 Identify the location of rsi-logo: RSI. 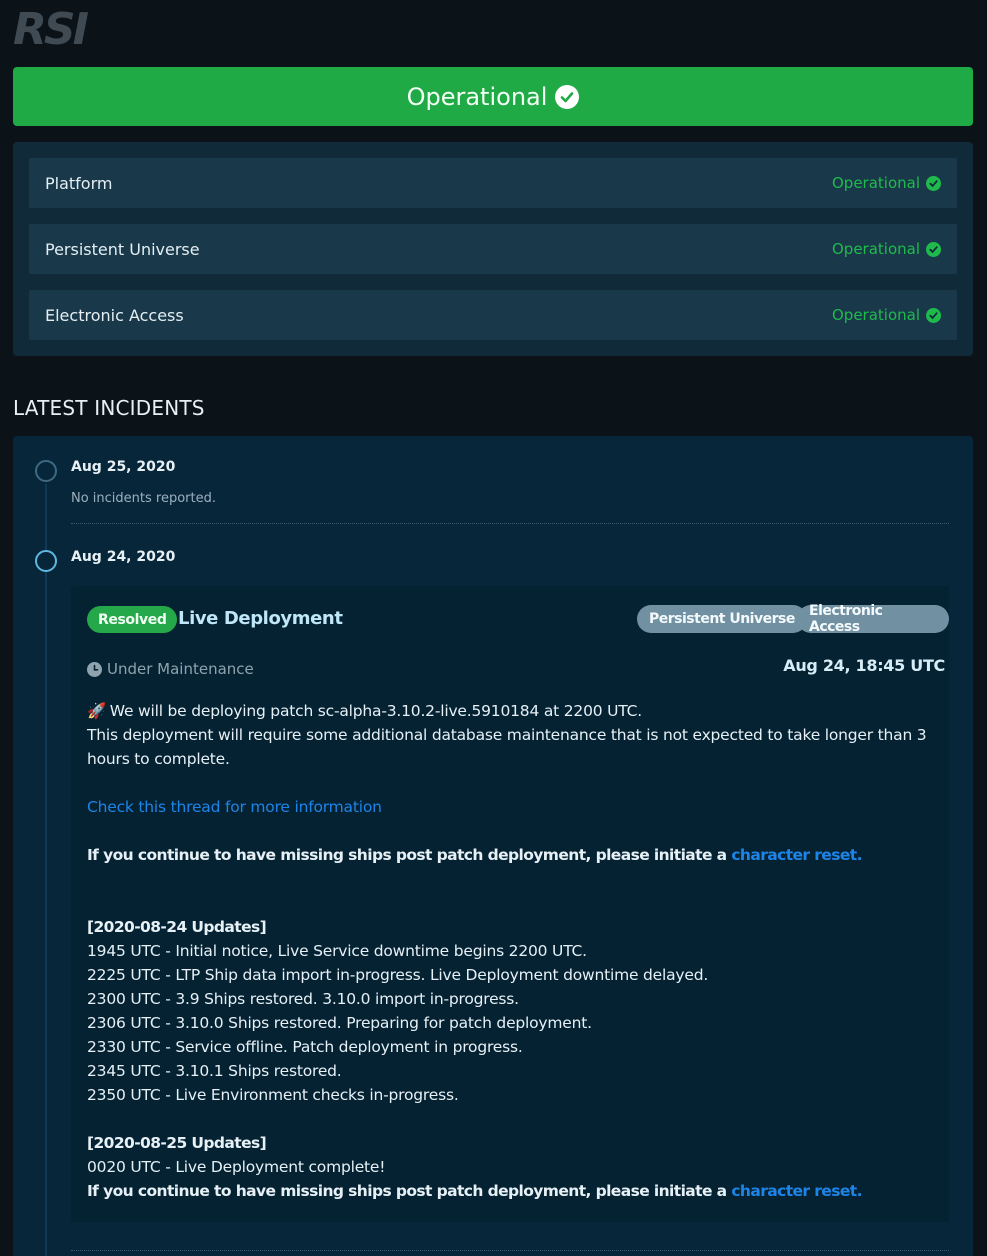
(59, 29).